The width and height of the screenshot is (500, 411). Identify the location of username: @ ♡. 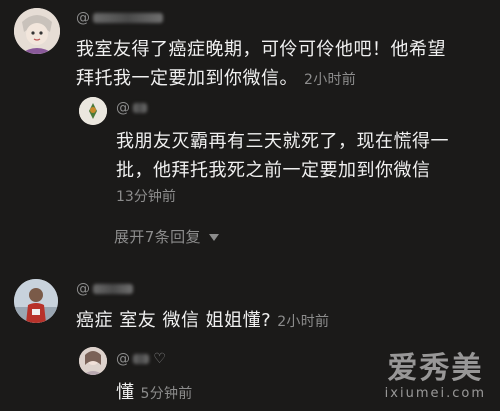
(141, 359).